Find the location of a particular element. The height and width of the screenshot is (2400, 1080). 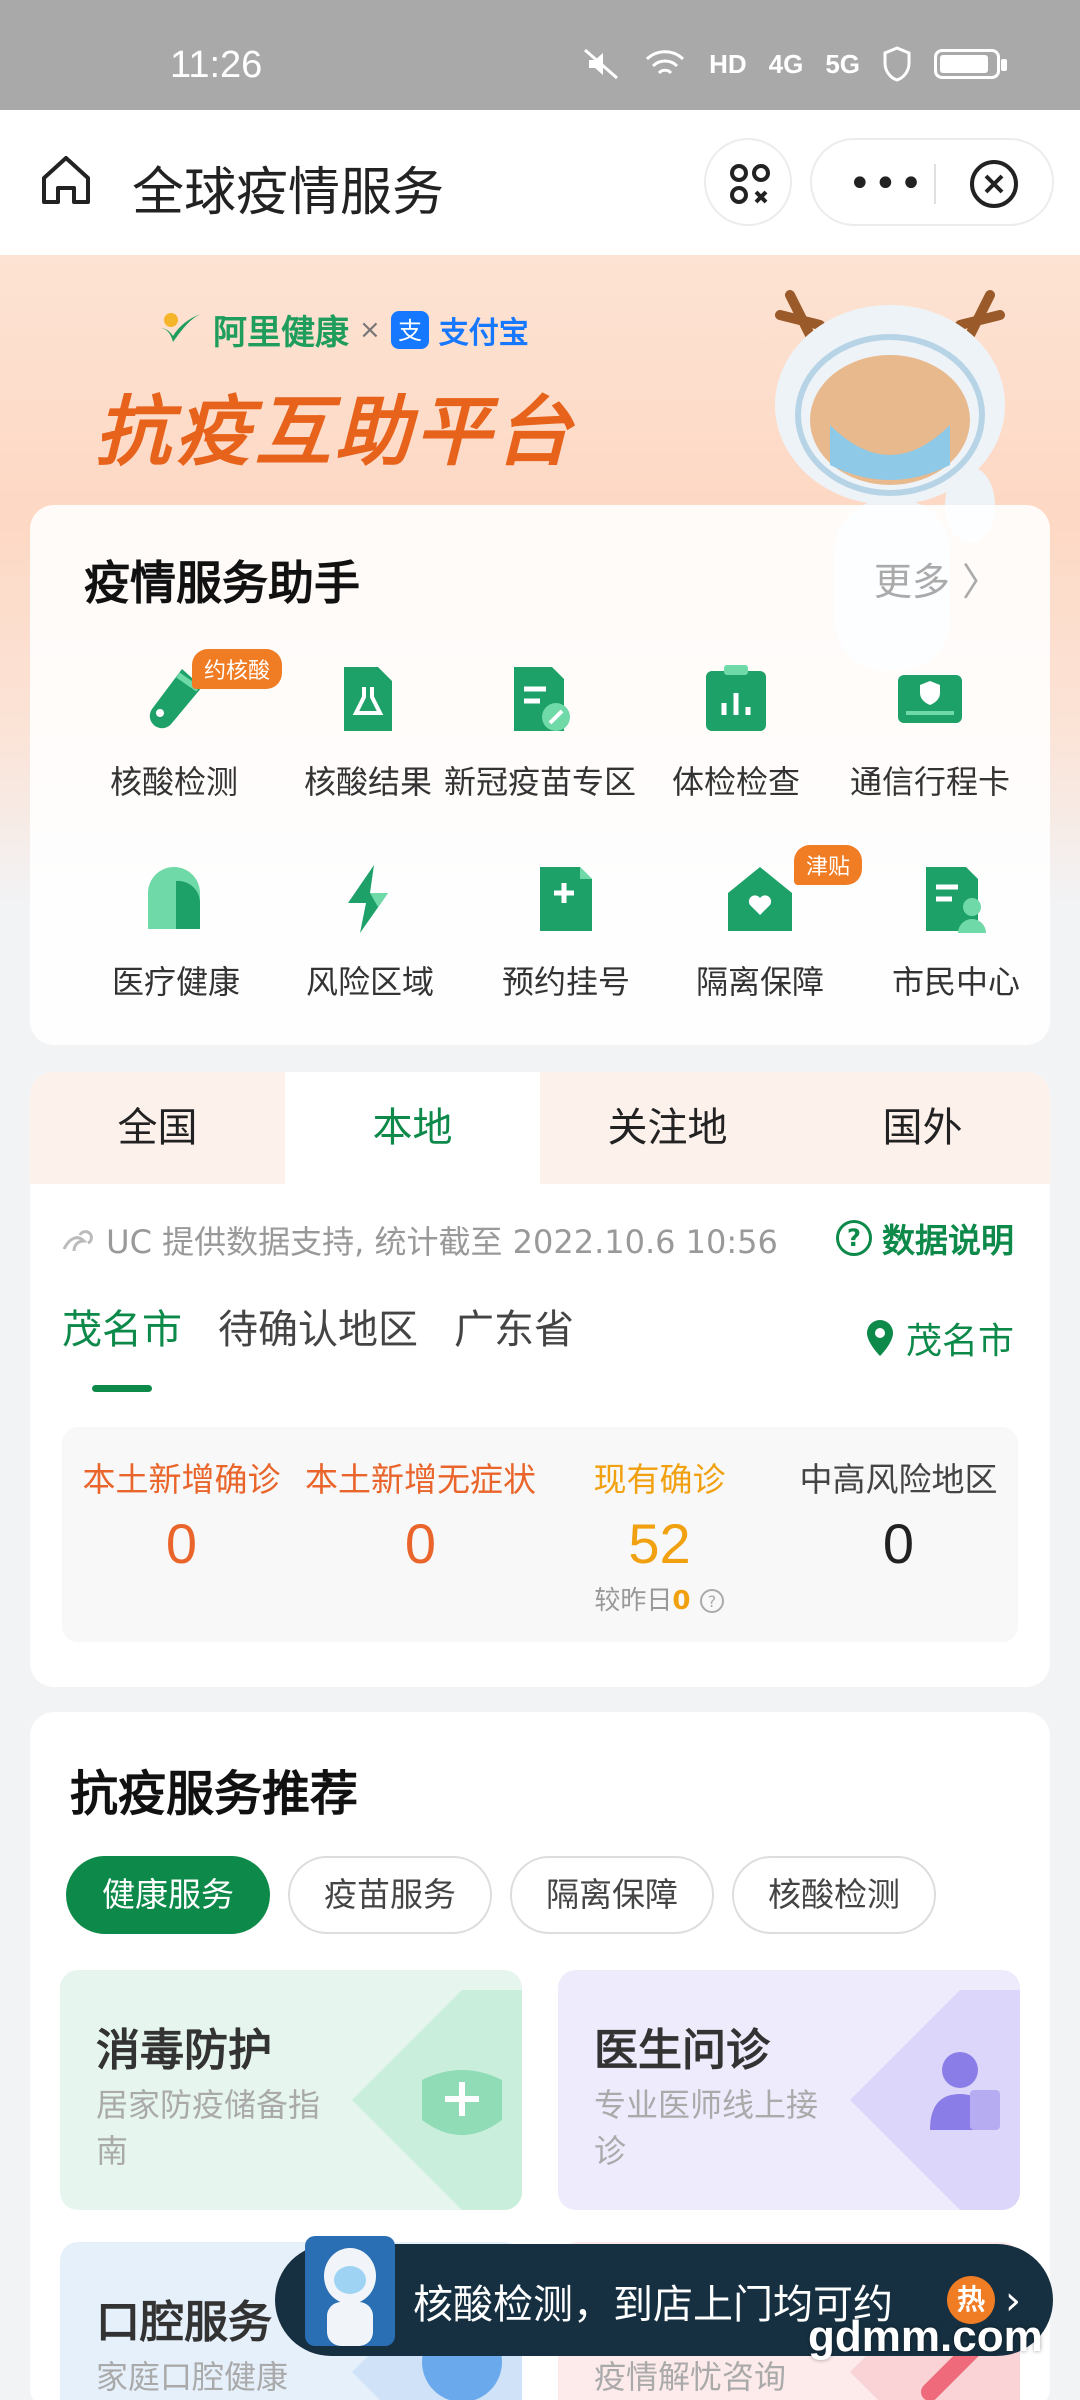

service-item-vaccine: 新冠疫苗专区 is located at coordinates (540, 733).